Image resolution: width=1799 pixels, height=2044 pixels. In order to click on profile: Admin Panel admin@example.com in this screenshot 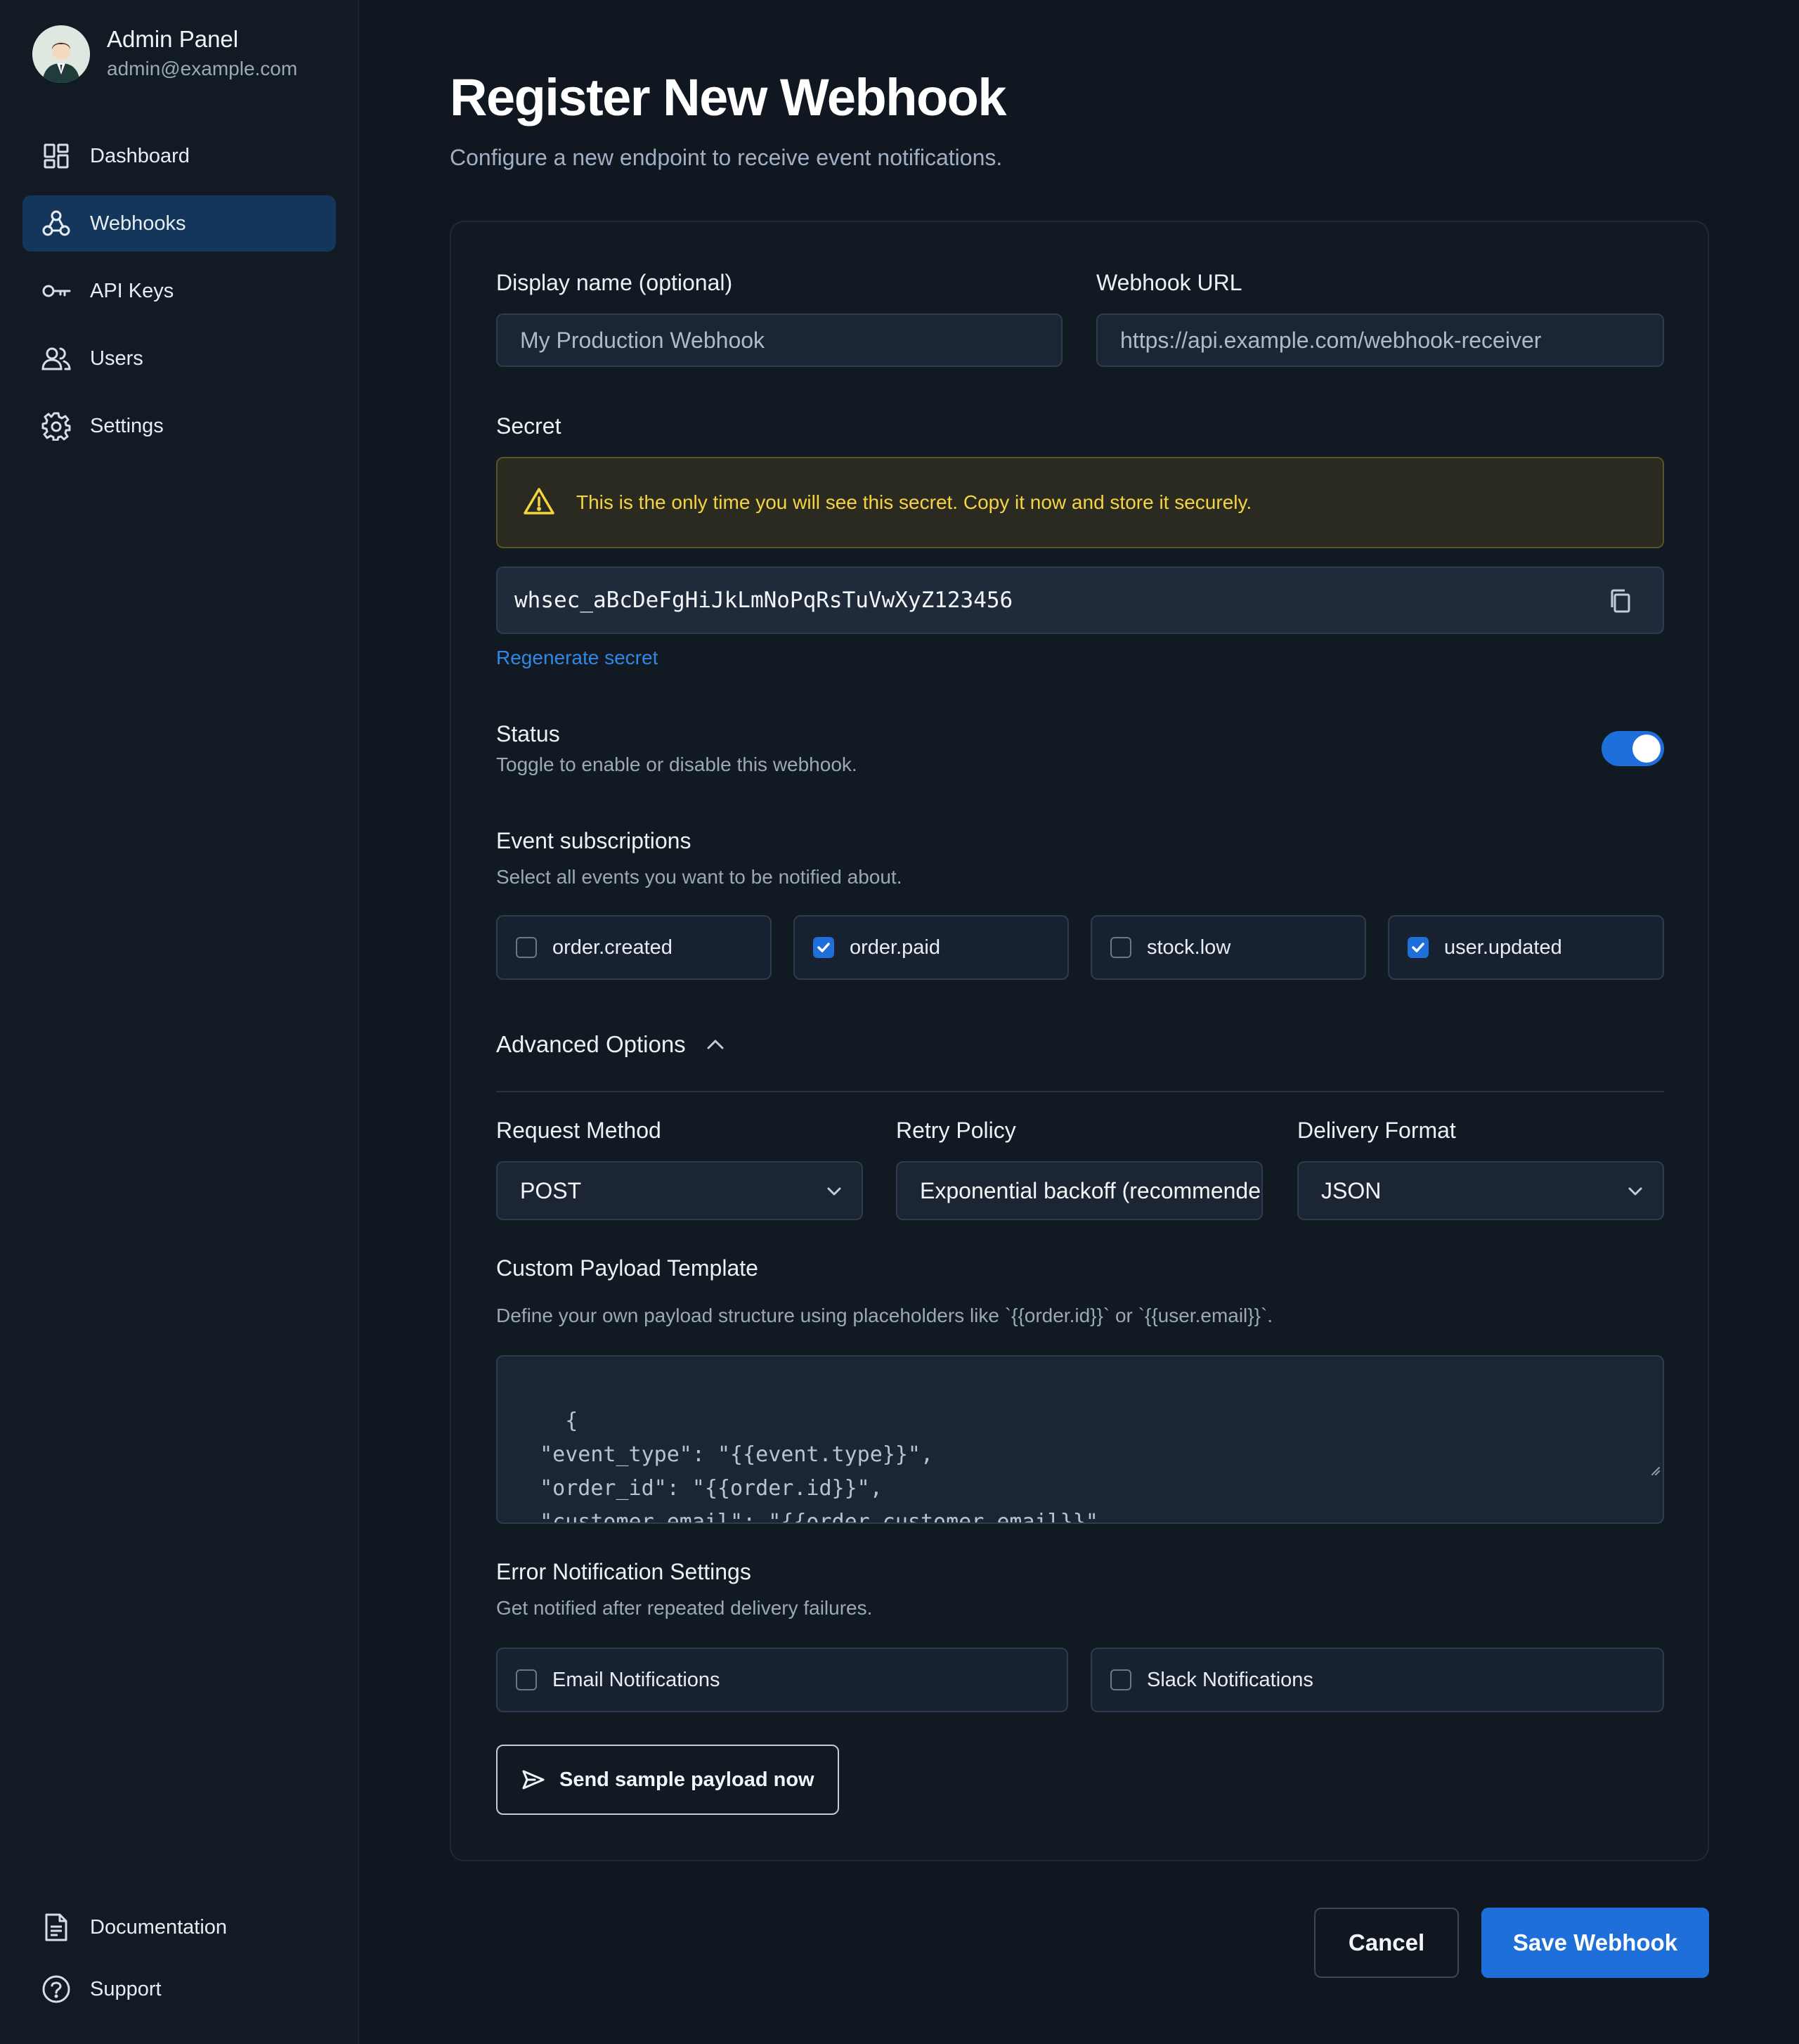, I will do `click(165, 54)`.